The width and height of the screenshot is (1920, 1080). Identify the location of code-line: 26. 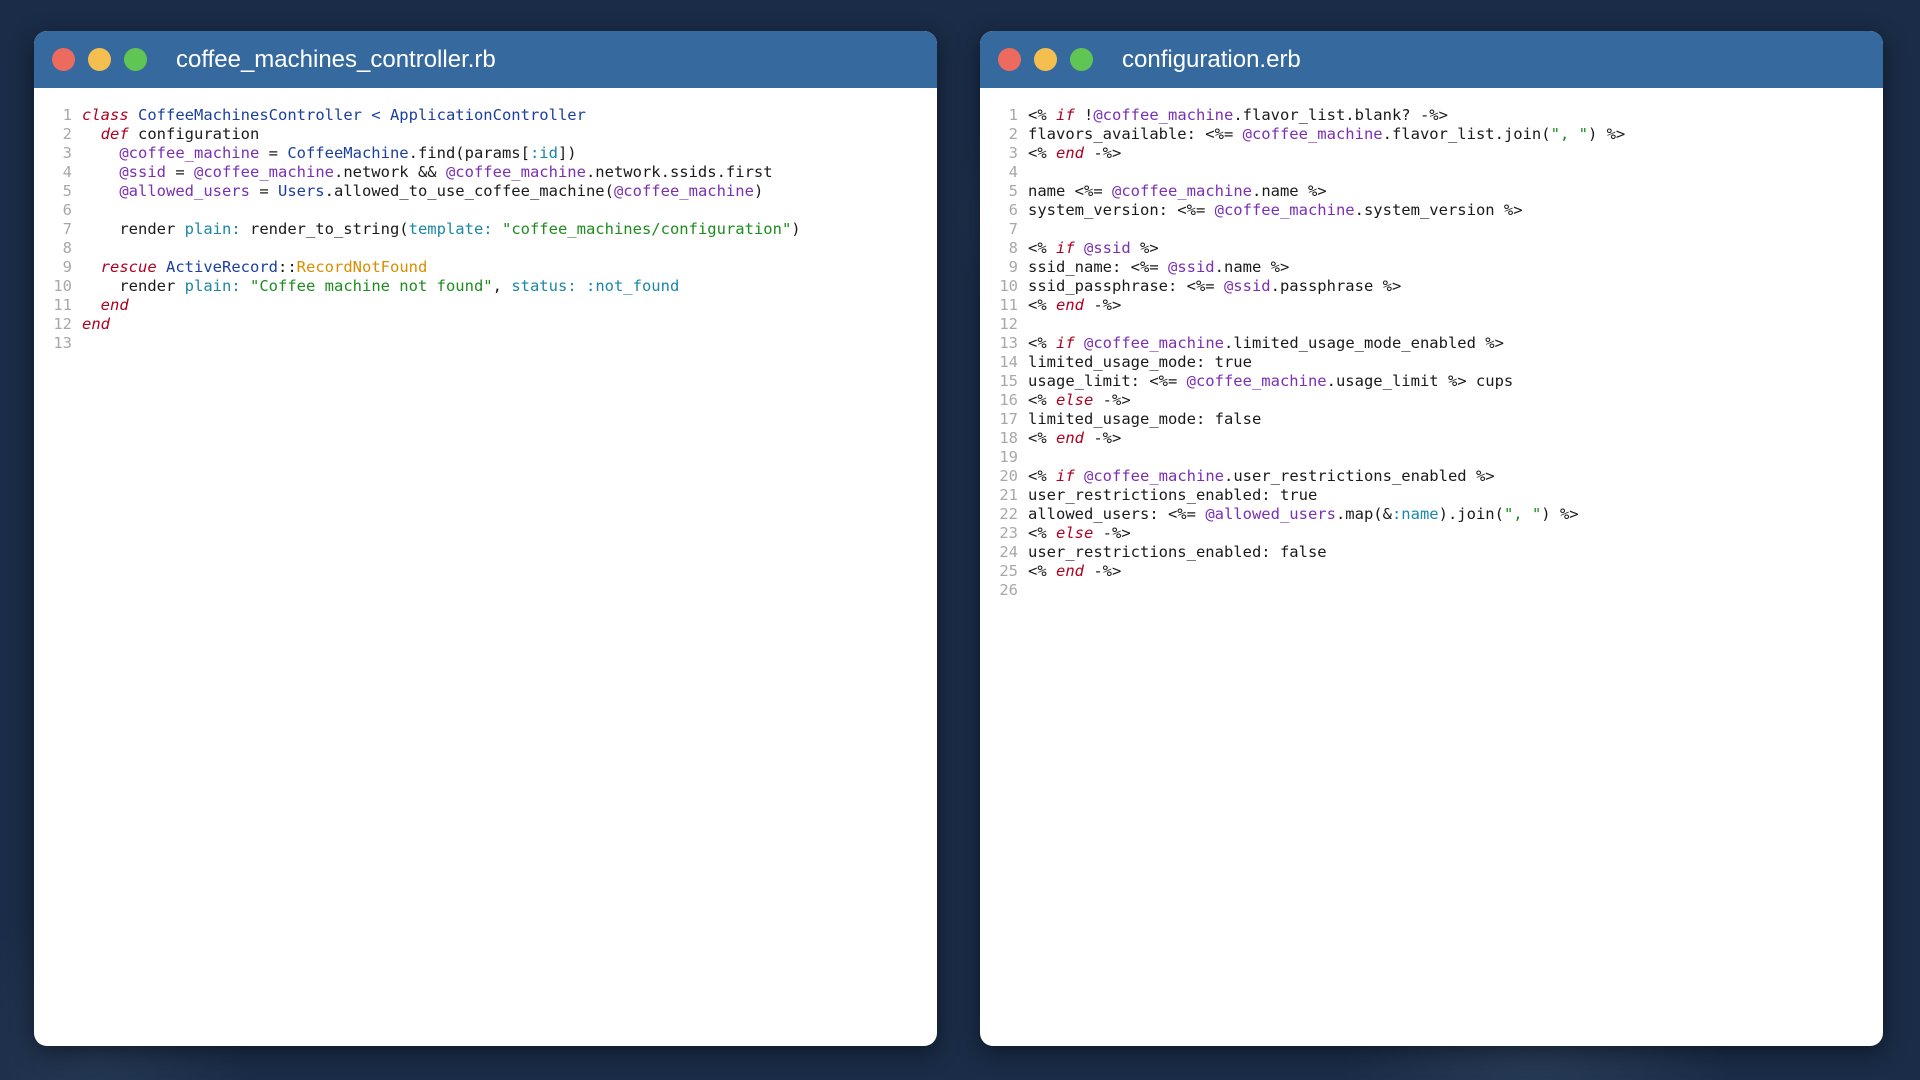
(1431, 590).